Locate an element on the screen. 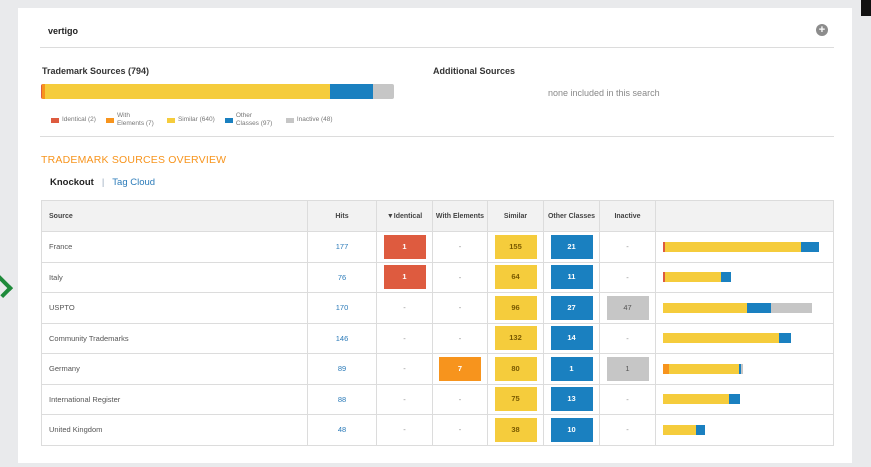 Image resolution: width=871 pixels, height=467 pixels. other-classes-count: 21 is located at coordinates (571, 246).